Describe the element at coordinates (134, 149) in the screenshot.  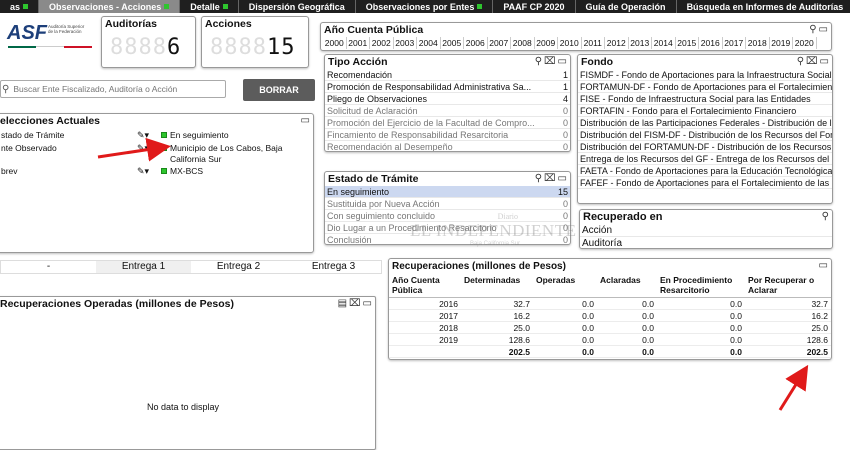
I see `annotation-arrow-left` at that location.